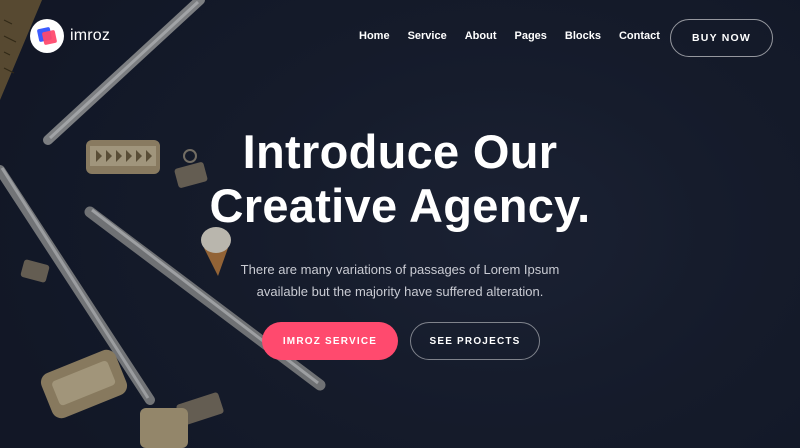 Image resolution: width=800 pixels, height=448 pixels. Describe the element at coordinates (530, 36) in the screenshot. I see `nav-pages: Pages` at that location.